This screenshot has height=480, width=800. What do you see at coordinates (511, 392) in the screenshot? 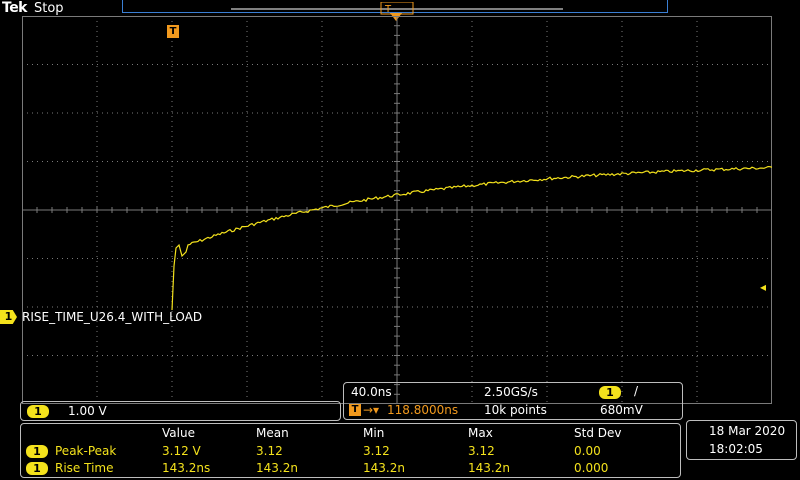
I see `sample-rate: 2.50GS/s` at bounding box center [511, 392].